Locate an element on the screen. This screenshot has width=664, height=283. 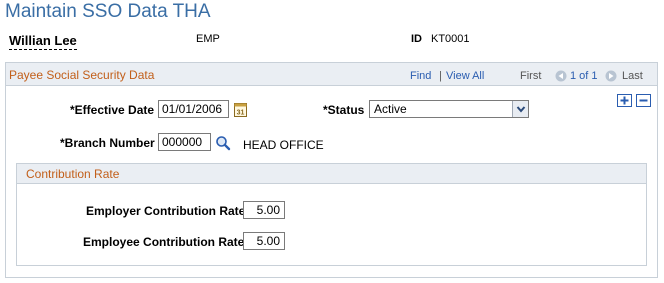
search-icon is located at coordinates (223, 143).